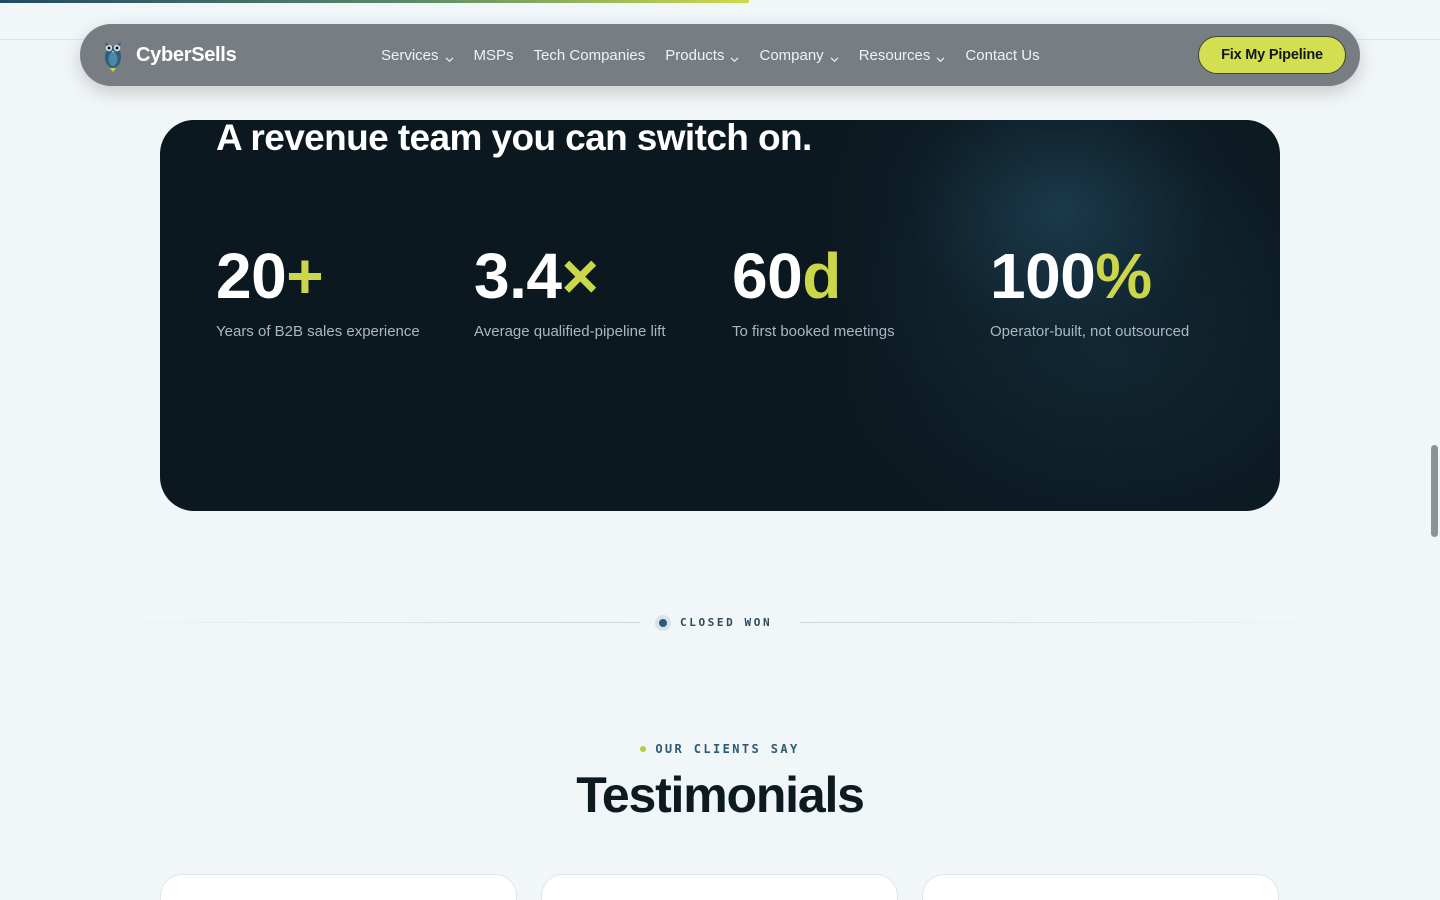 This screenshot has width=1440, height=900. Describe the element at coordinates (767, 276) in the screenshot. I see `stat-number: 60` at that location.